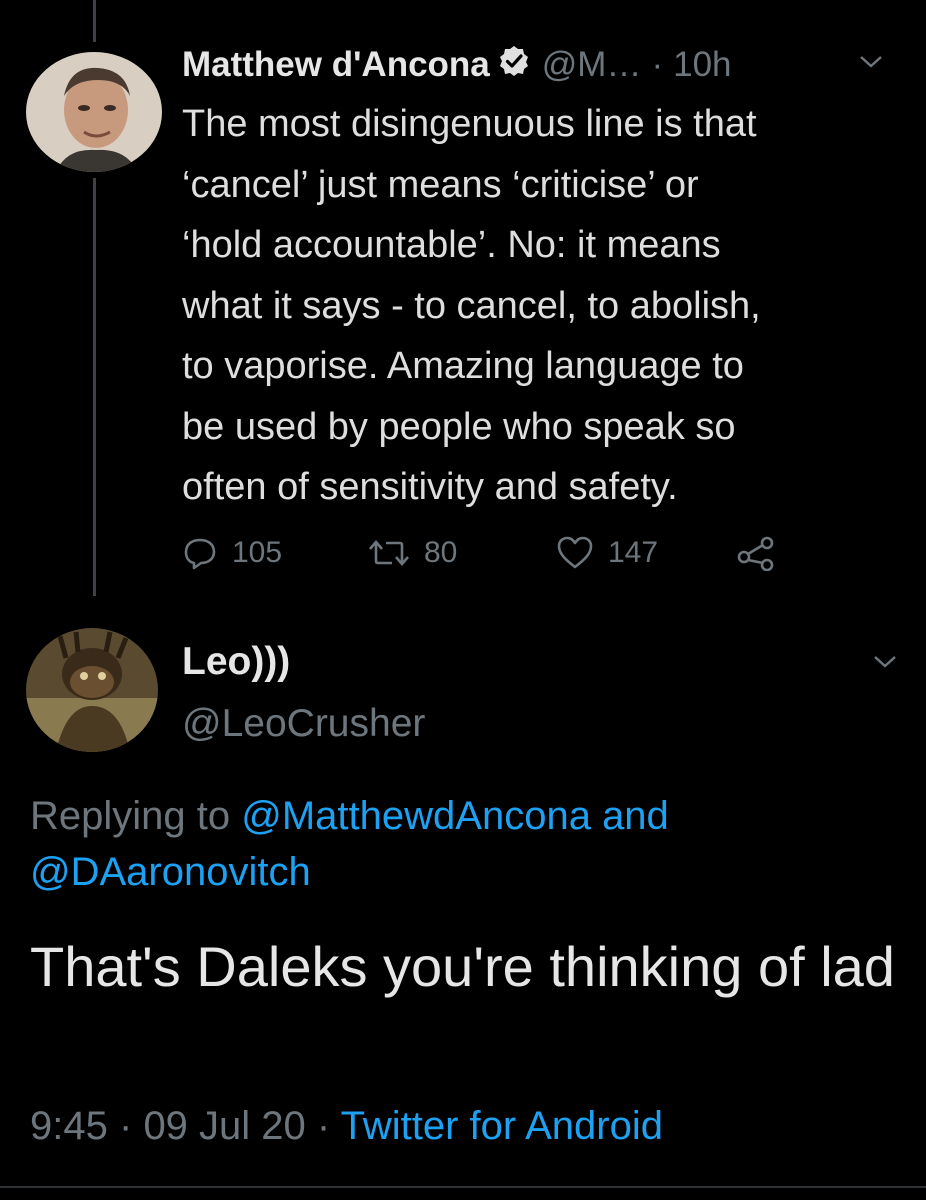 This screenshot has width=926, height=1200. What do you see at coordinates (607, 553) in the screenshot?
I see `like-button: 147` at bounding box center [607, 553].